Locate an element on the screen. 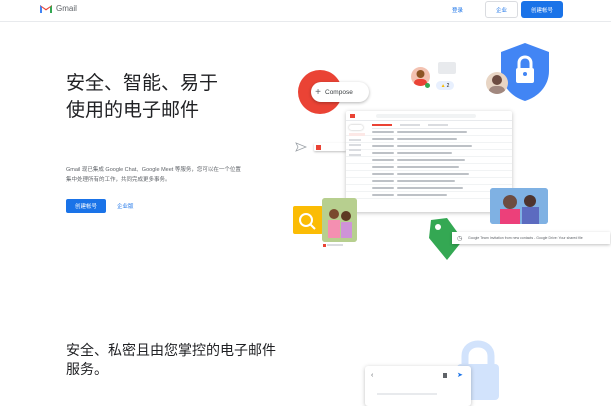 This screenshot has width=611, height=406. mockup-tabs is located at coordinates (442, 125).